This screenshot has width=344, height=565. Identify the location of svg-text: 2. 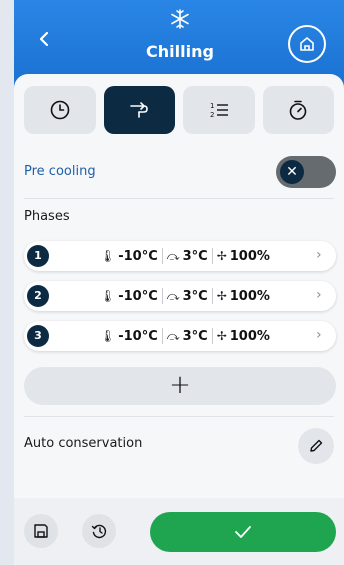
(212, 115).